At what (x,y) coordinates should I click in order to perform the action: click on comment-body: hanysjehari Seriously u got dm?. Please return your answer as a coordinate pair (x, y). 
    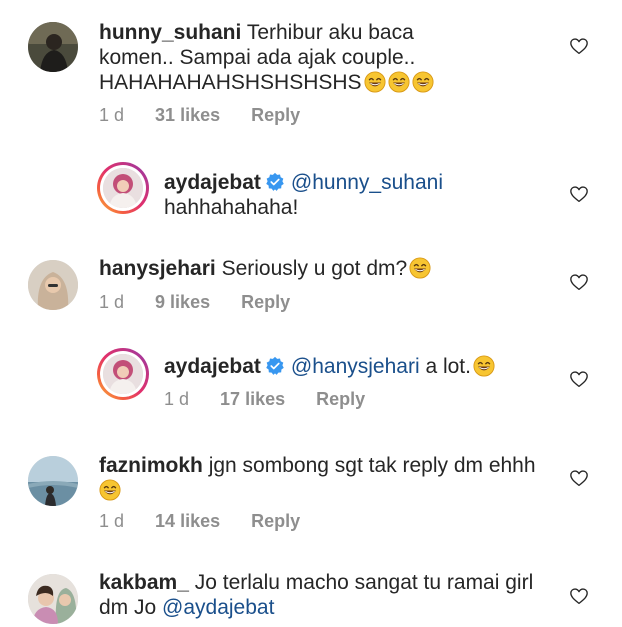
    Looking at the image, I should click on (329, 268).